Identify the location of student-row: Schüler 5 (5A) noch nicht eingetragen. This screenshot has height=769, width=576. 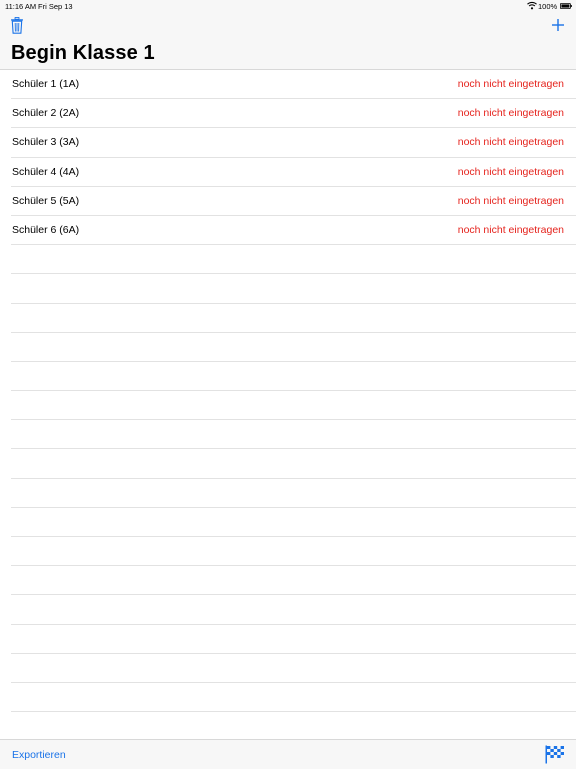
(288, 201).